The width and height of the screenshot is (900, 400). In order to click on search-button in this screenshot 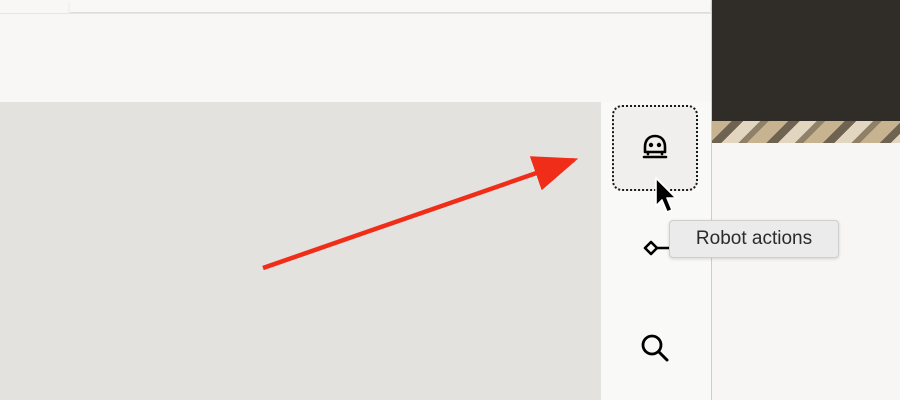, I will do `click(655, 348)`.